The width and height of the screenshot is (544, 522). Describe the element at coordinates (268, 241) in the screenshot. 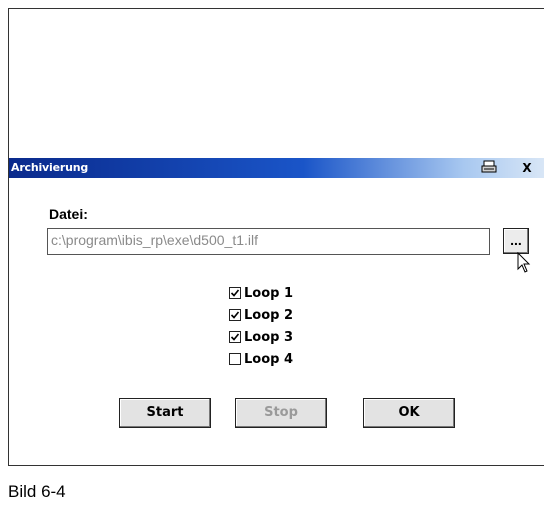

I see `file-path-field: c:\program\ibis_rp\exe\d500_t1.ilf` at that location.